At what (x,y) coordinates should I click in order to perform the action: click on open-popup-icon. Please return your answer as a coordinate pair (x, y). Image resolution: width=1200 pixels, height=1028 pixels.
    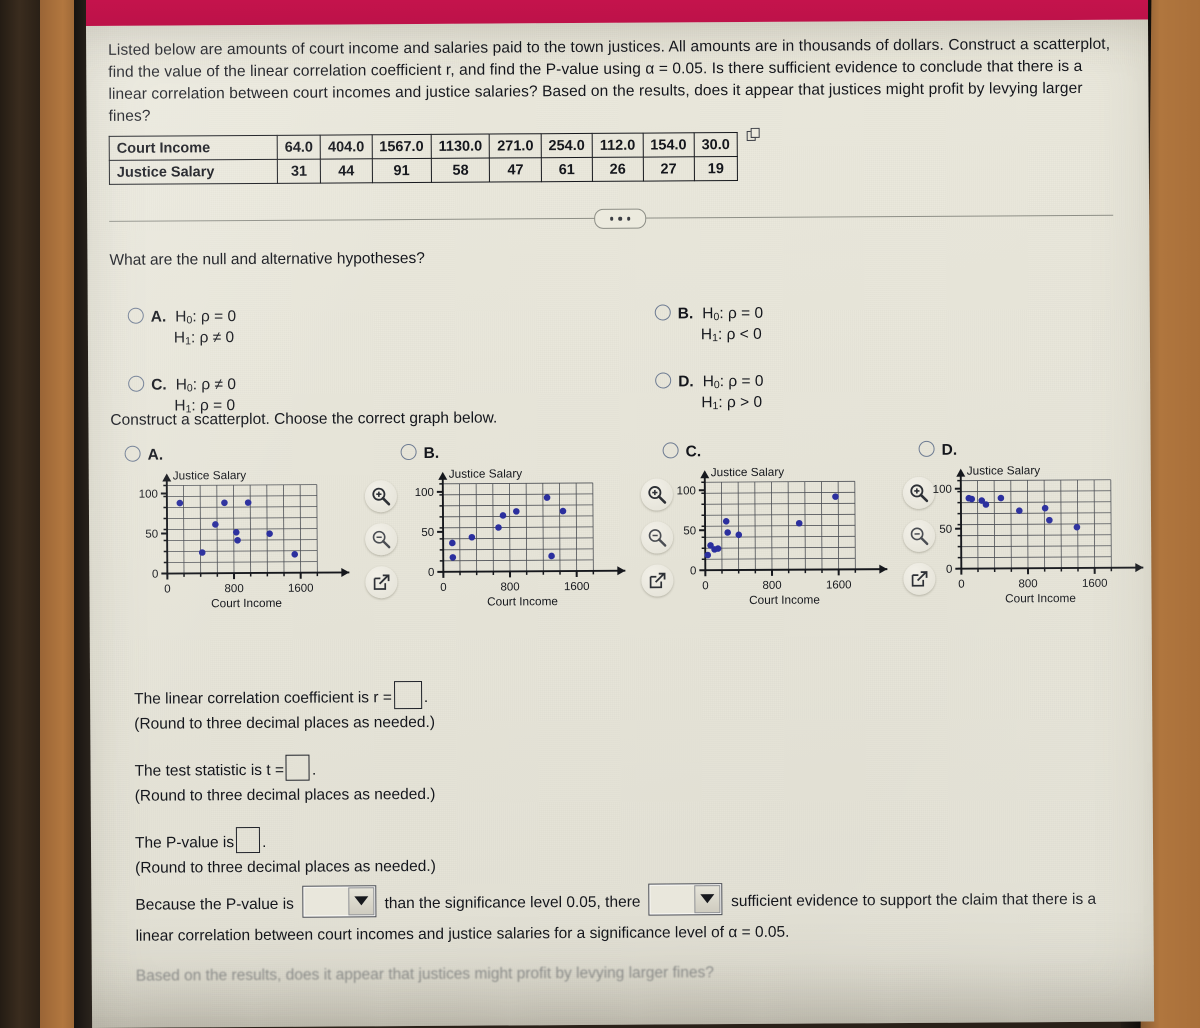
    Looking at the image, I should click on (381, 582).